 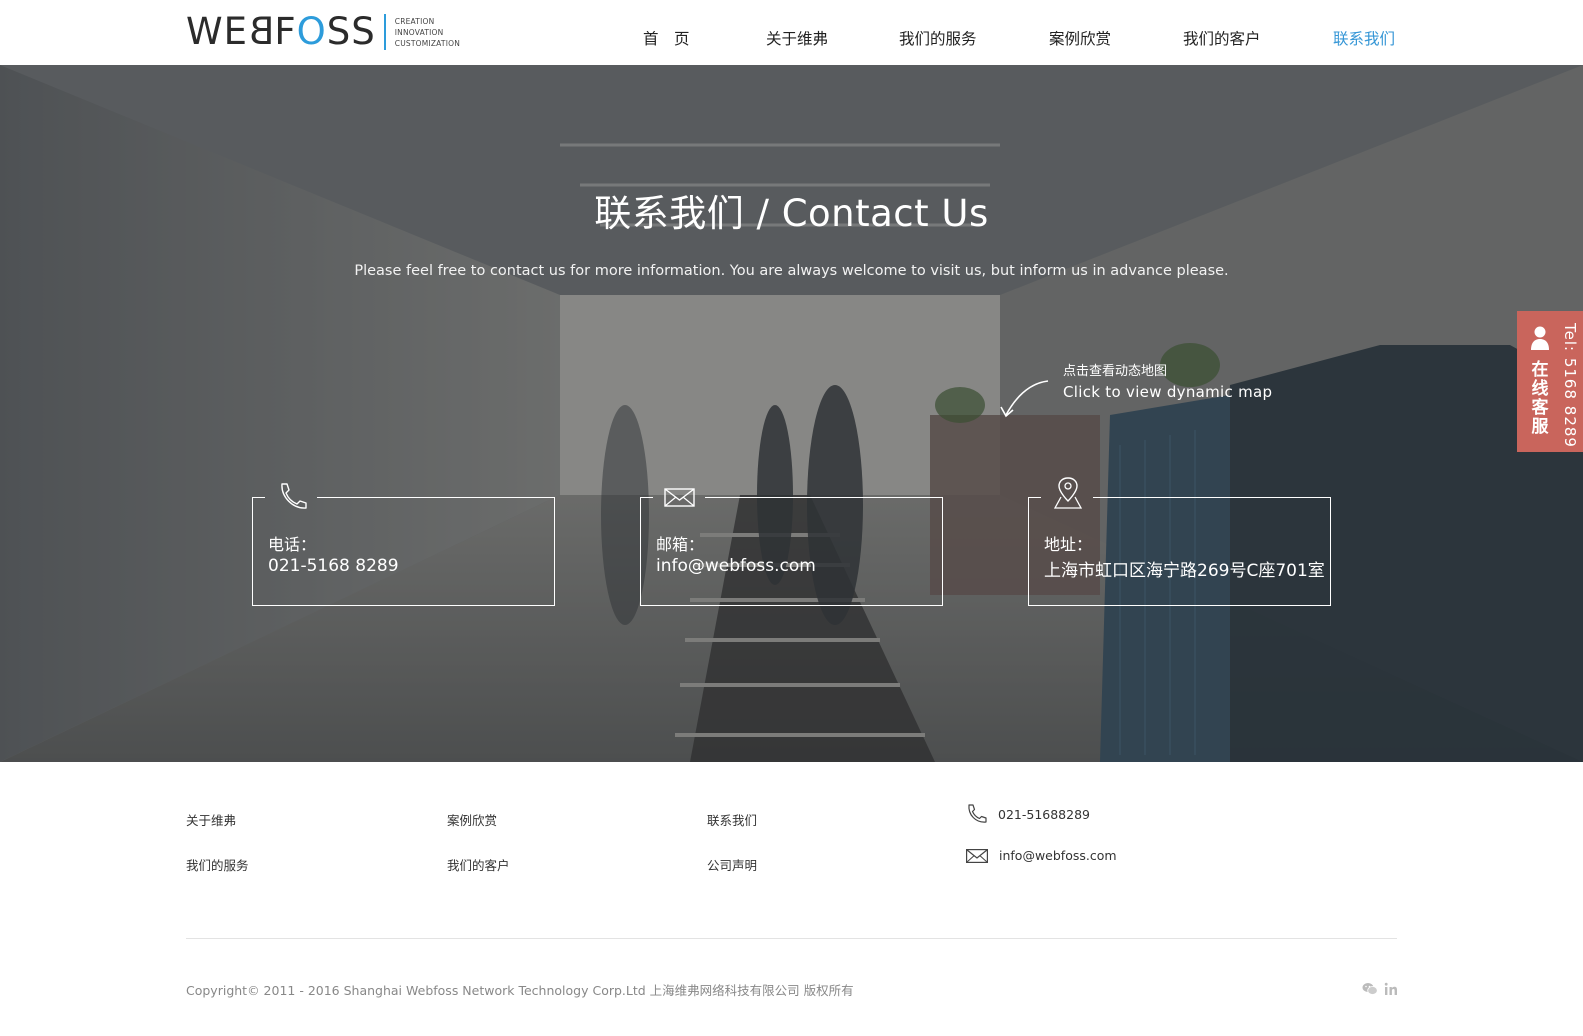 What do you see at coordinates (1024, 399) in the screenshot?
I see `curved-arrow-icon` at bounding box center [1024, 399].